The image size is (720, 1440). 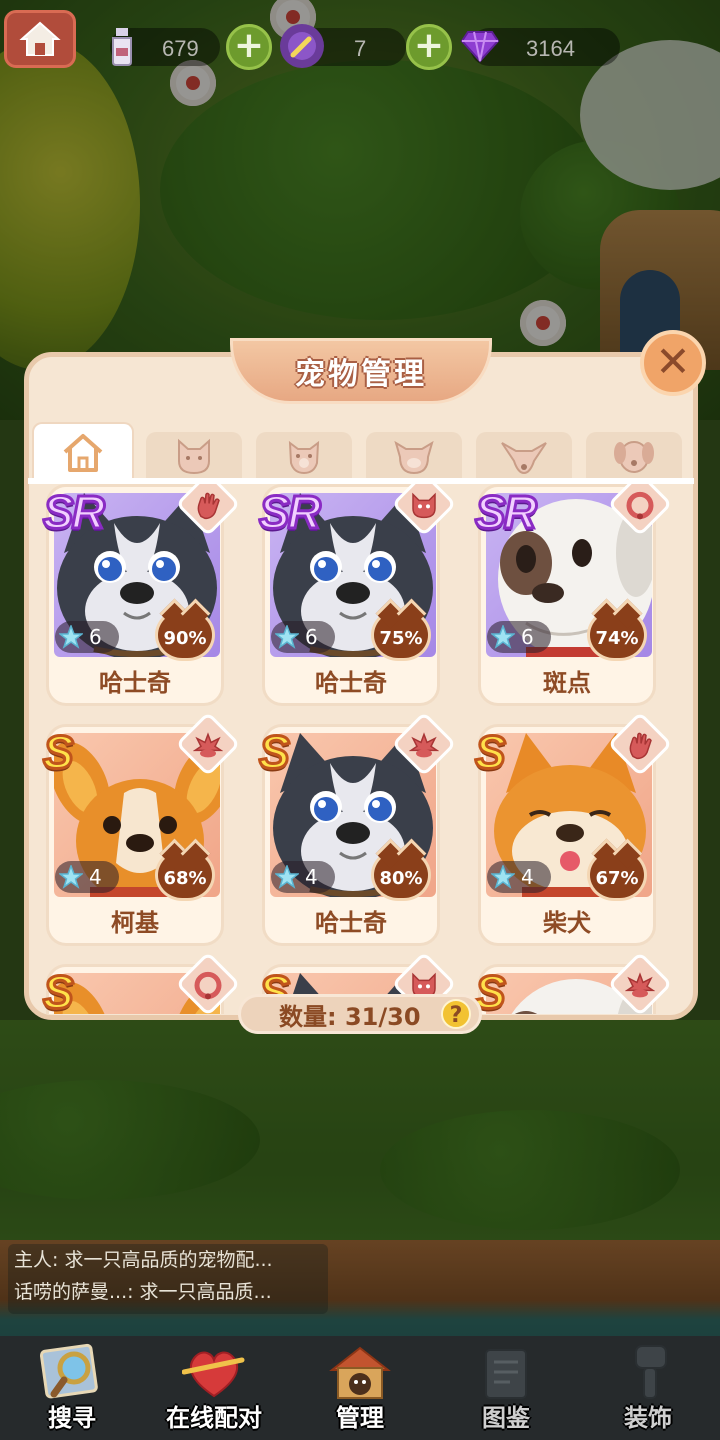 What do you see at coordinates (651, 1372) in the screenshot?
I see `brush-icon` at bounding box center [651, 1372].